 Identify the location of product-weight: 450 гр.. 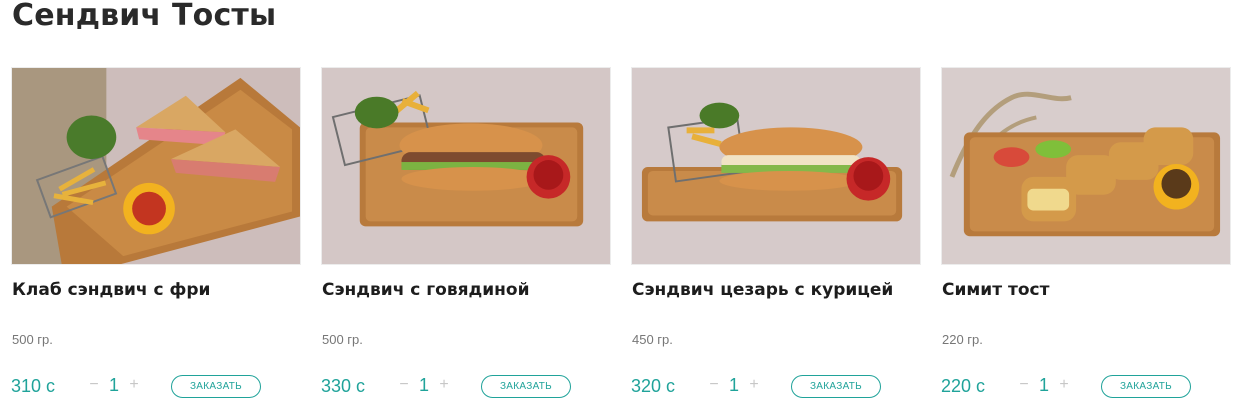
(652, 339).